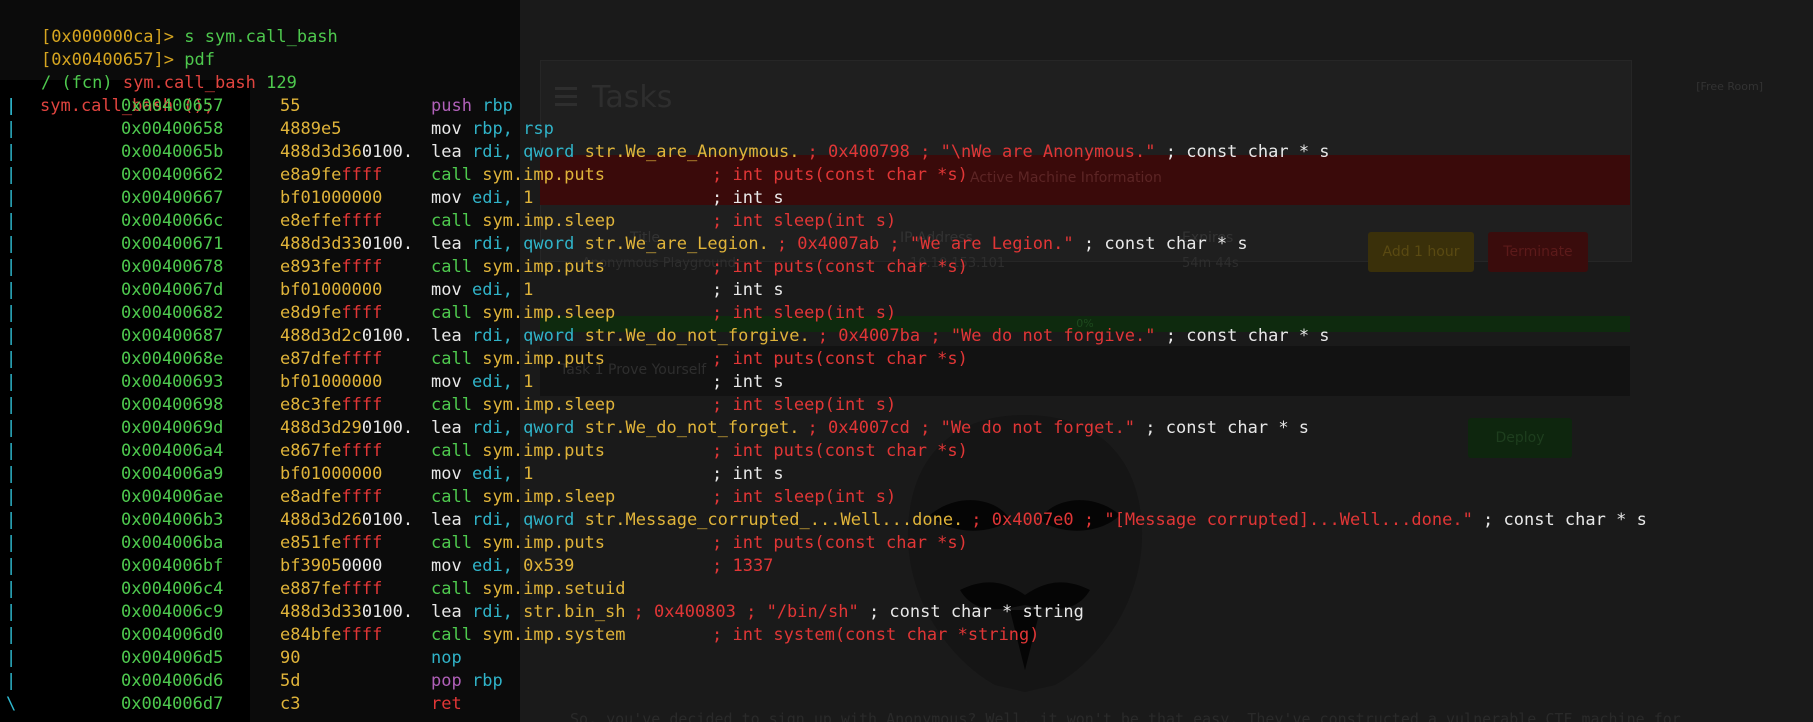 This screenshot has width=1813, height=722. I want to click on opcode-bytes: e893feffff, so click(331, 267).